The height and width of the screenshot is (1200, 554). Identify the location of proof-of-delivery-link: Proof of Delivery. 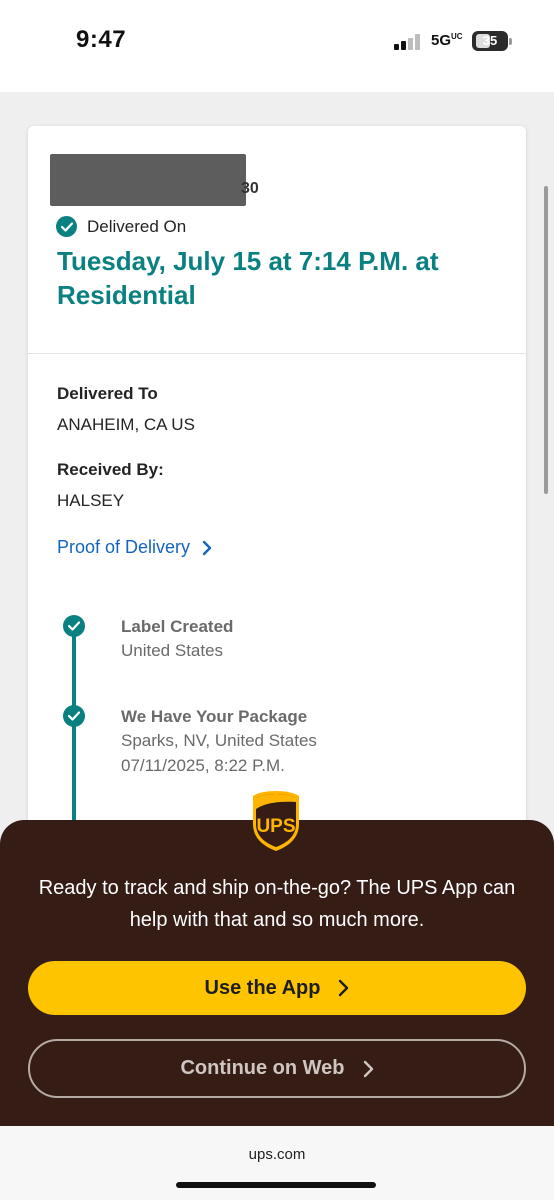
(134, 547).